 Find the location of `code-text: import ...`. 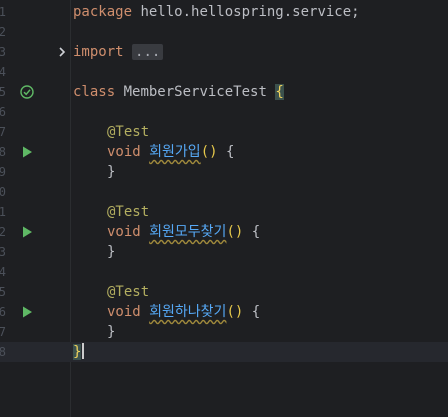

code-text: import ... is located at coordinates (118, 52).